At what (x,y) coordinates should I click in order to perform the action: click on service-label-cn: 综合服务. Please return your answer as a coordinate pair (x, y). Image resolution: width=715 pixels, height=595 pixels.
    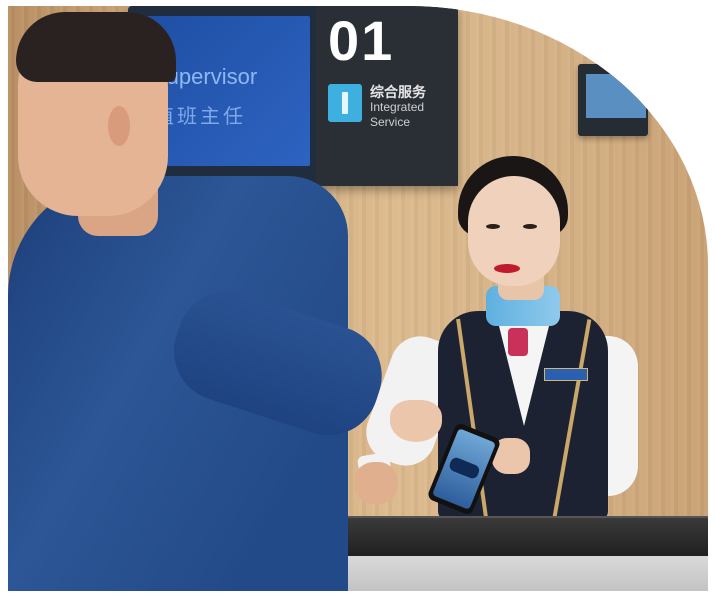
    Looking at the image, I should click on (398, 92).